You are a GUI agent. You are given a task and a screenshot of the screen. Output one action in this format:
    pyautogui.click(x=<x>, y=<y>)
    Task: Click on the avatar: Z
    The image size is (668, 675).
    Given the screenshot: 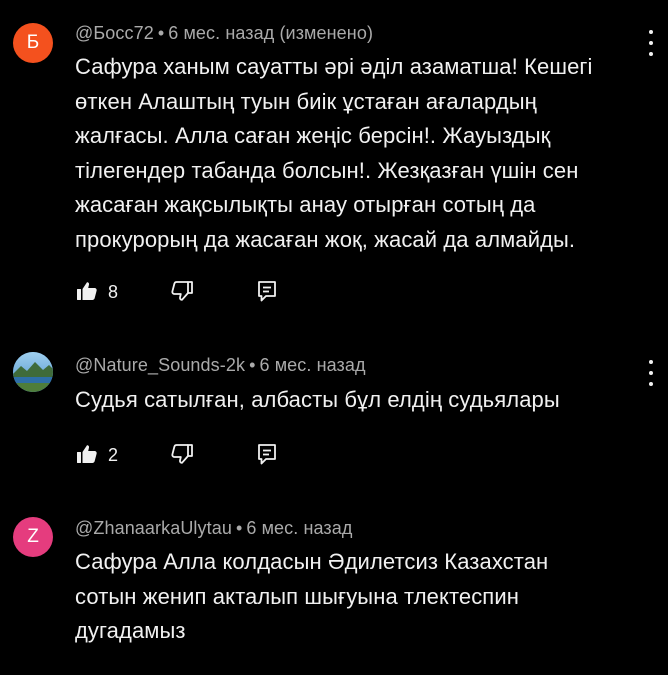 What is the action you would take?
    pyautogui.click(x=33, y=537)
    